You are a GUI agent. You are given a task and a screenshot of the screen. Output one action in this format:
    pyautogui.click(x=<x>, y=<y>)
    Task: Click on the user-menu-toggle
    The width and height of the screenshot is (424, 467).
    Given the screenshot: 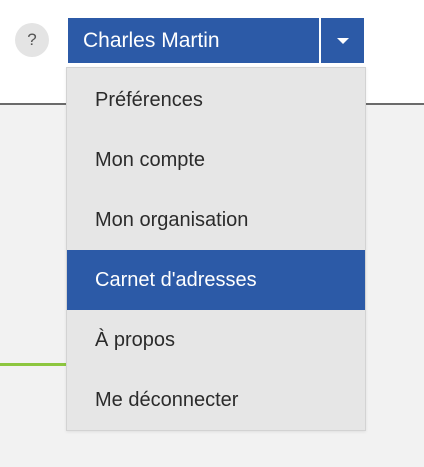 What is the action you would take?
    pyautogui.click(x=342, y=40)
    